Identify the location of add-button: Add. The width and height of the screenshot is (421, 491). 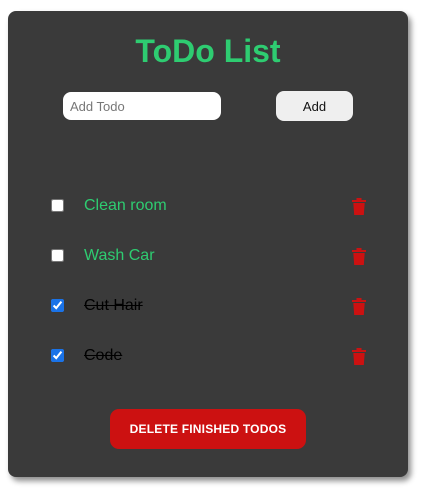
(314, 106).